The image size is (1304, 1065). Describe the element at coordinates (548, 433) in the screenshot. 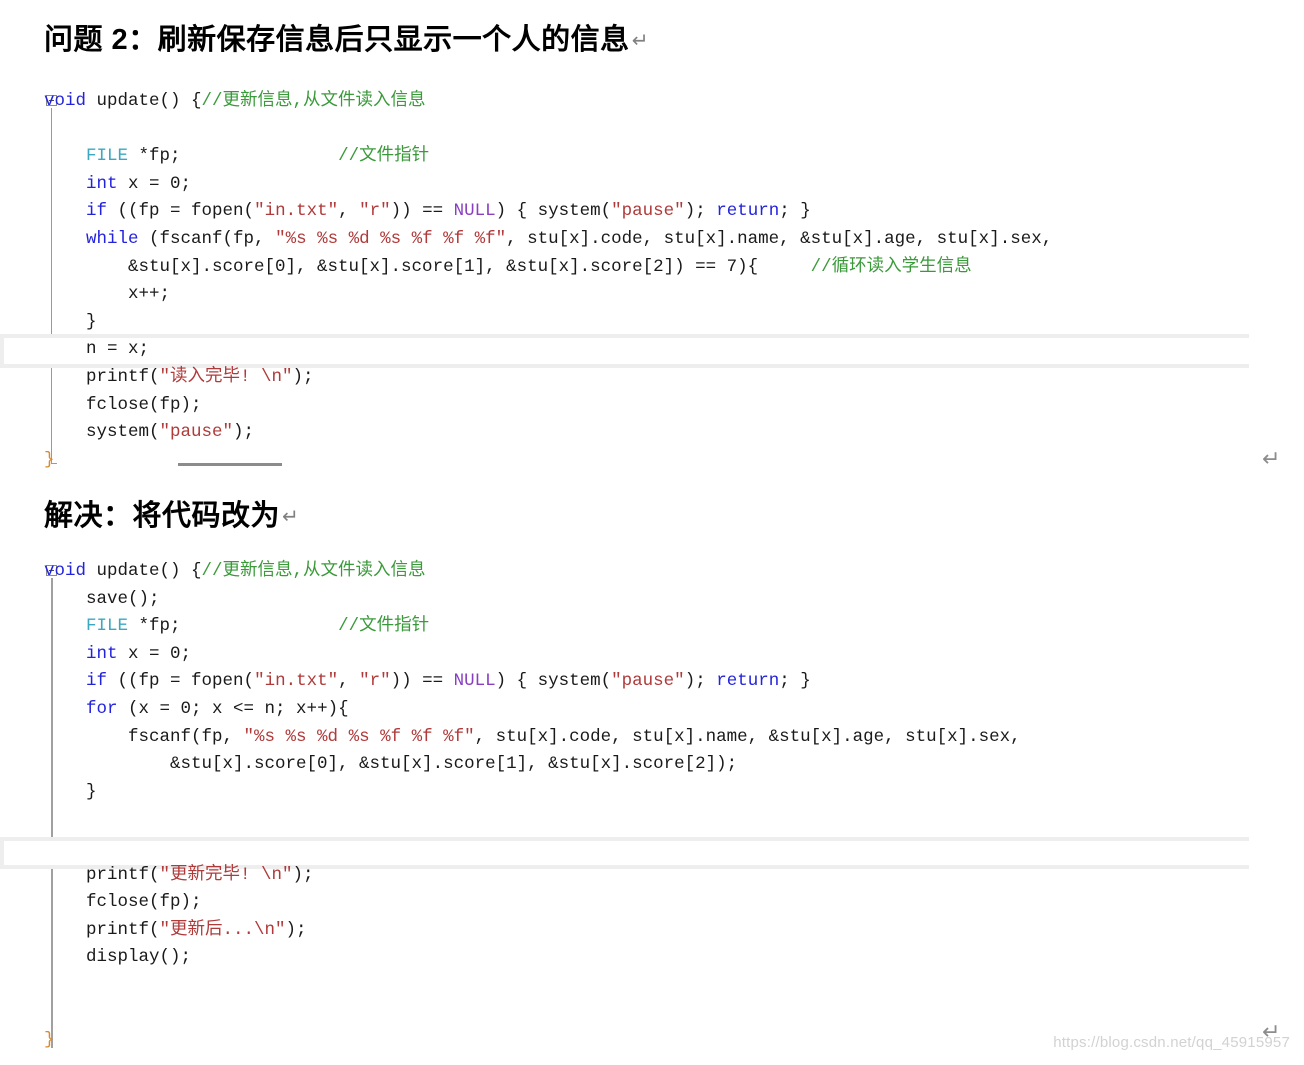

I see `code-line: system("pause");` at that location.